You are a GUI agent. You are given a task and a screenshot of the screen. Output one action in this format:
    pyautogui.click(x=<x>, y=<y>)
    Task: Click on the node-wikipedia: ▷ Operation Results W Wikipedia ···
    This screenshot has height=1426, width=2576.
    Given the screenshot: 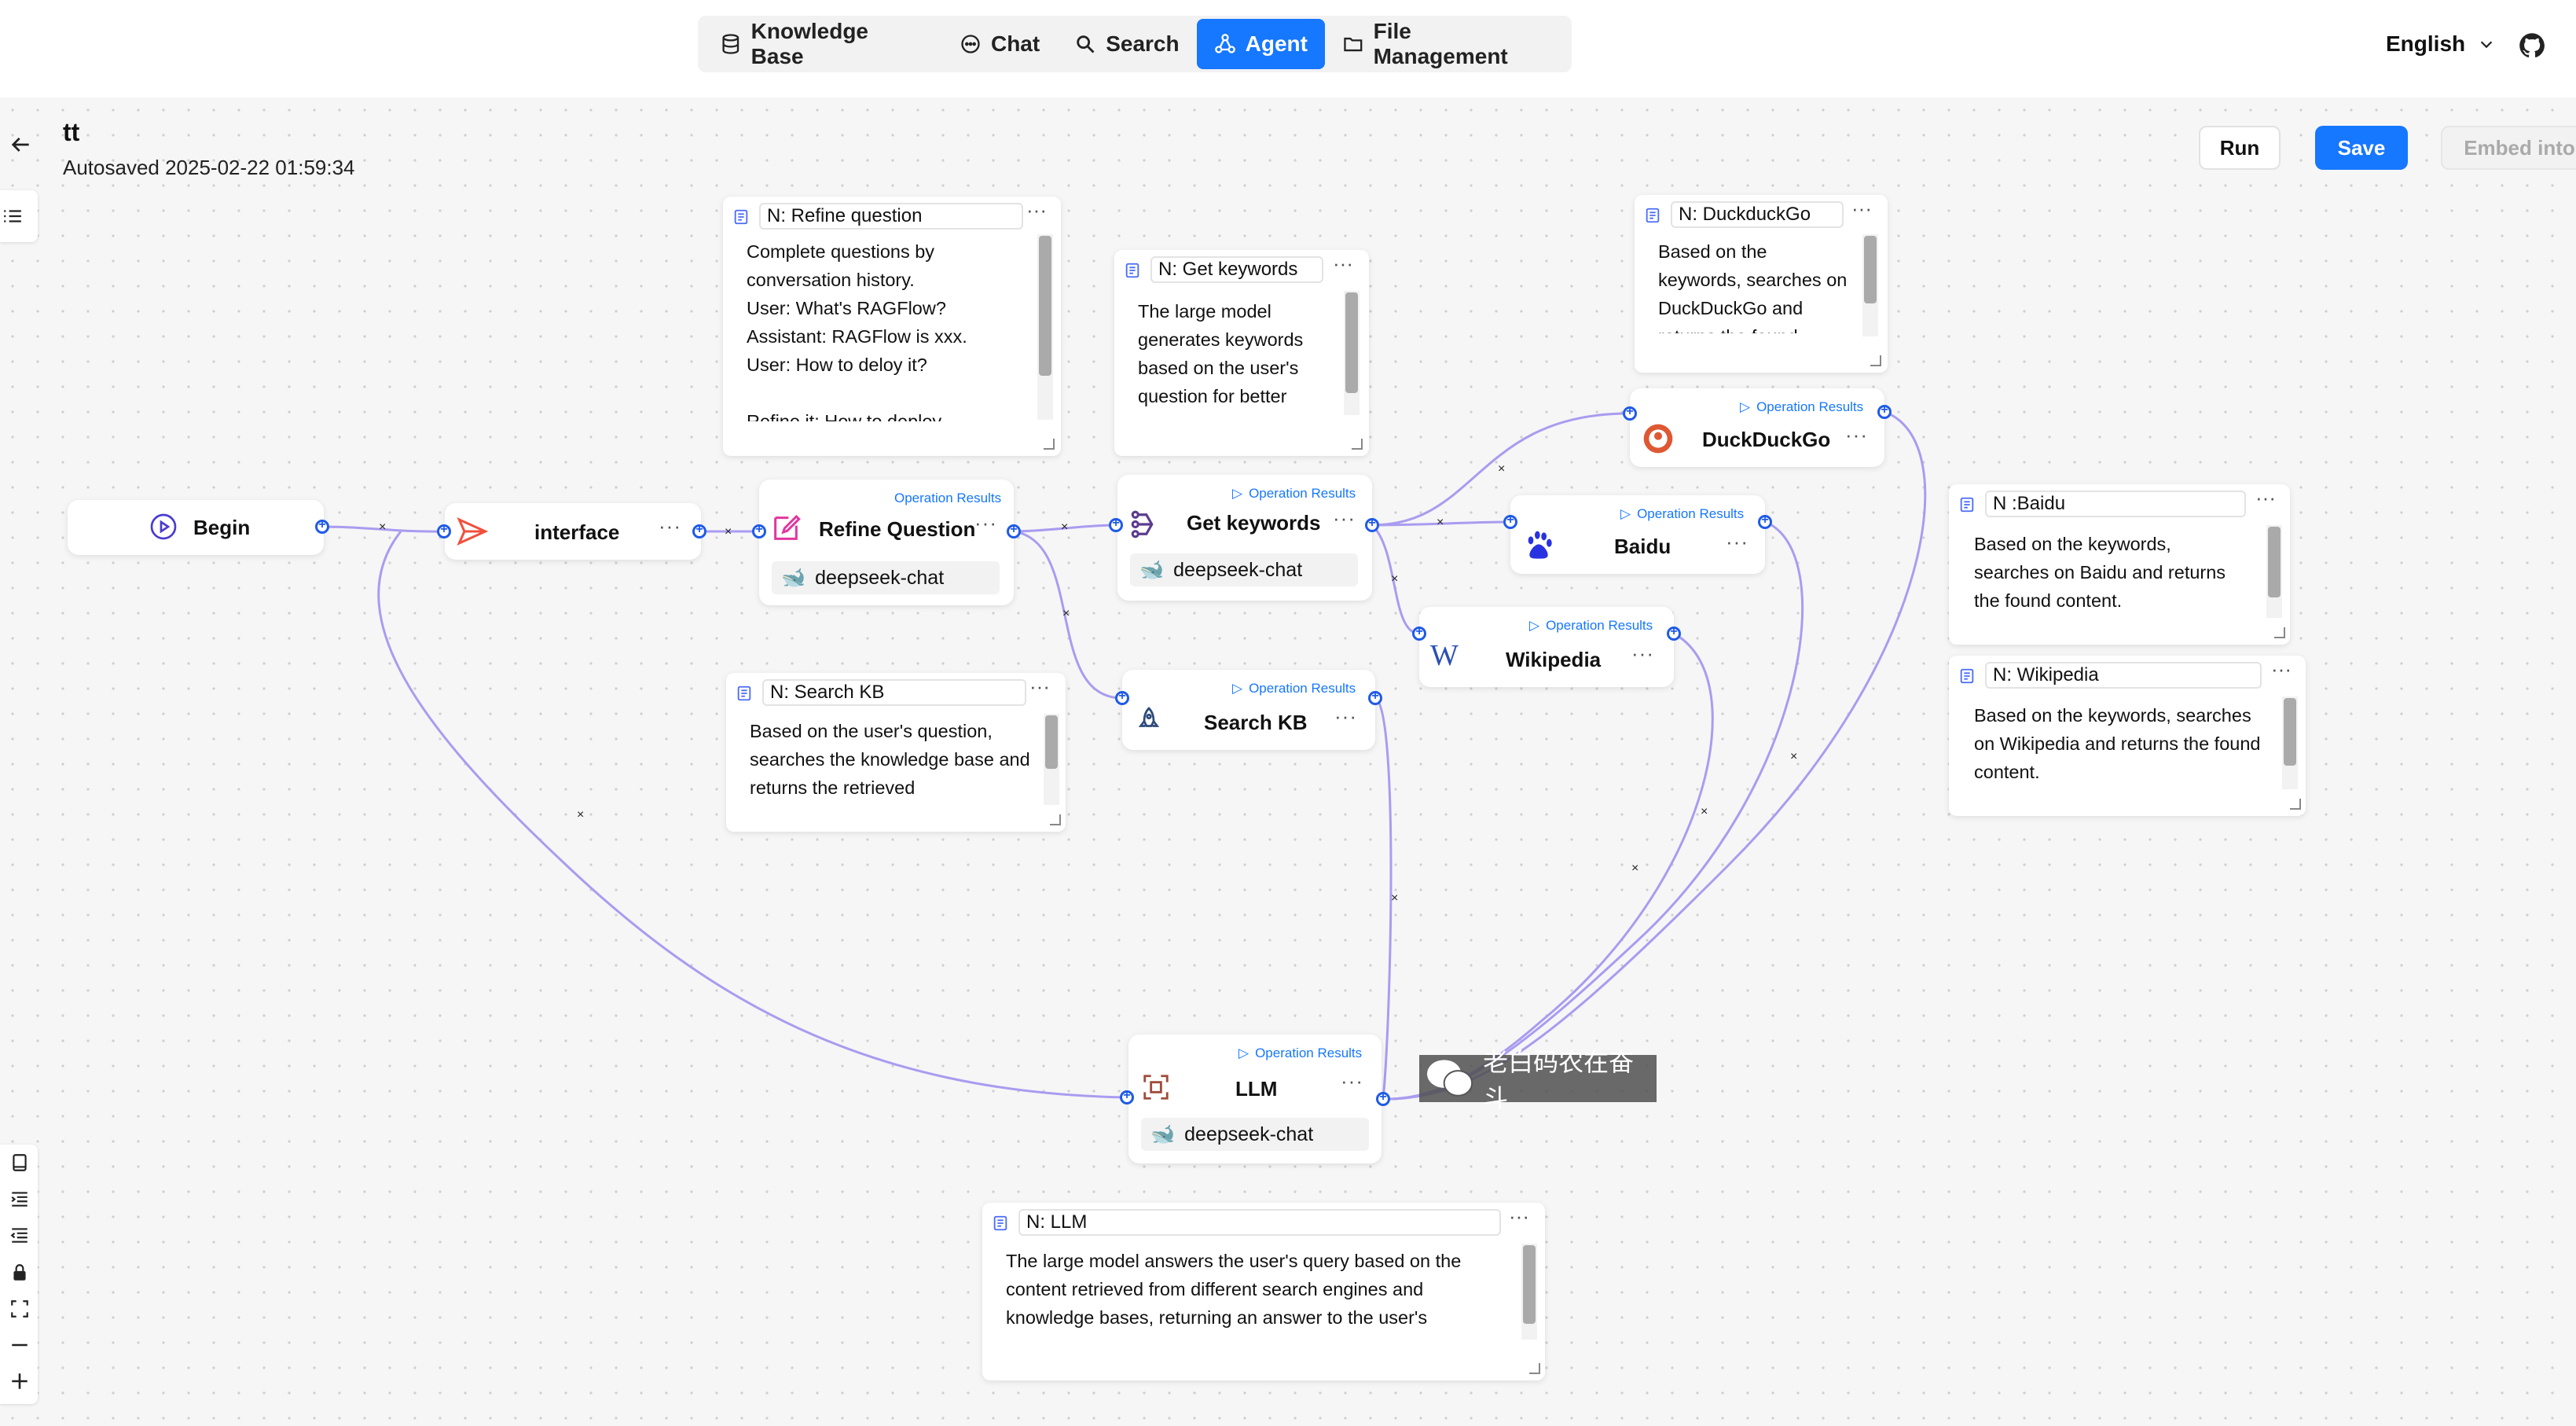 What is the action you would take?
    pyautogui.click(x=1547, y=647)
    